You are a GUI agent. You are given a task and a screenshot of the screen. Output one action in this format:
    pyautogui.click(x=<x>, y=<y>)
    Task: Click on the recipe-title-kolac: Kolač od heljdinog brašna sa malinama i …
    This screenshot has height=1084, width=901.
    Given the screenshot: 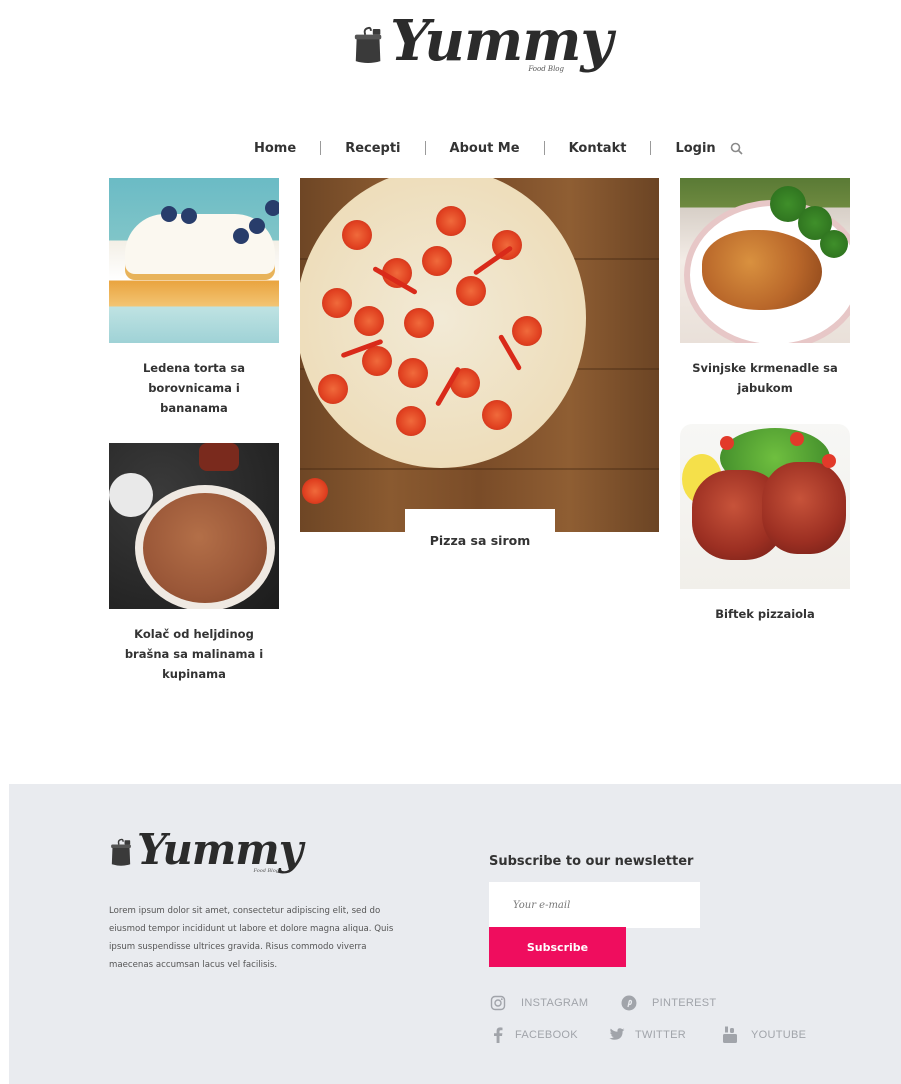 What is the action you would take?
    pyautogui.click(x=194, y=654)
    